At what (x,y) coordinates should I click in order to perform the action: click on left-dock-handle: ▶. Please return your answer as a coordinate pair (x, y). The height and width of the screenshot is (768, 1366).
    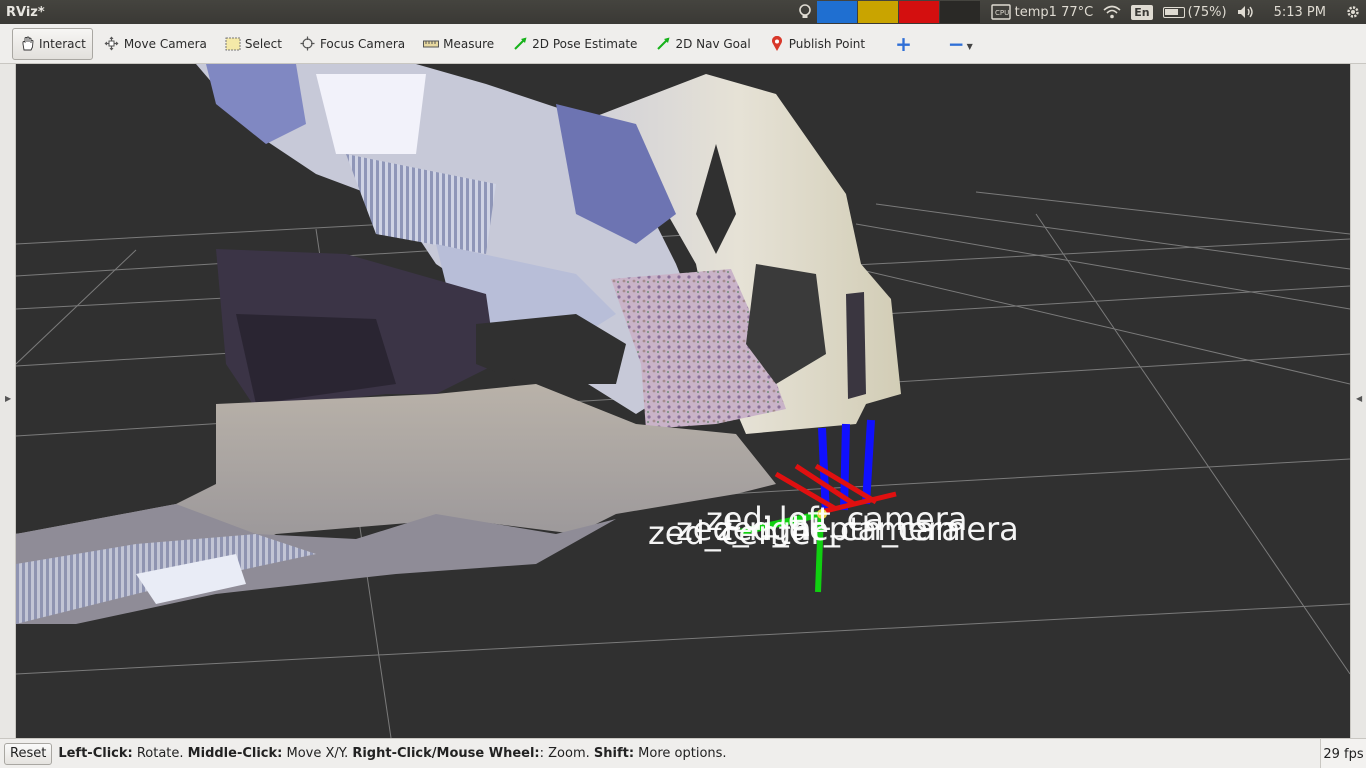
    Looking at the image, I should click on (8, 401).